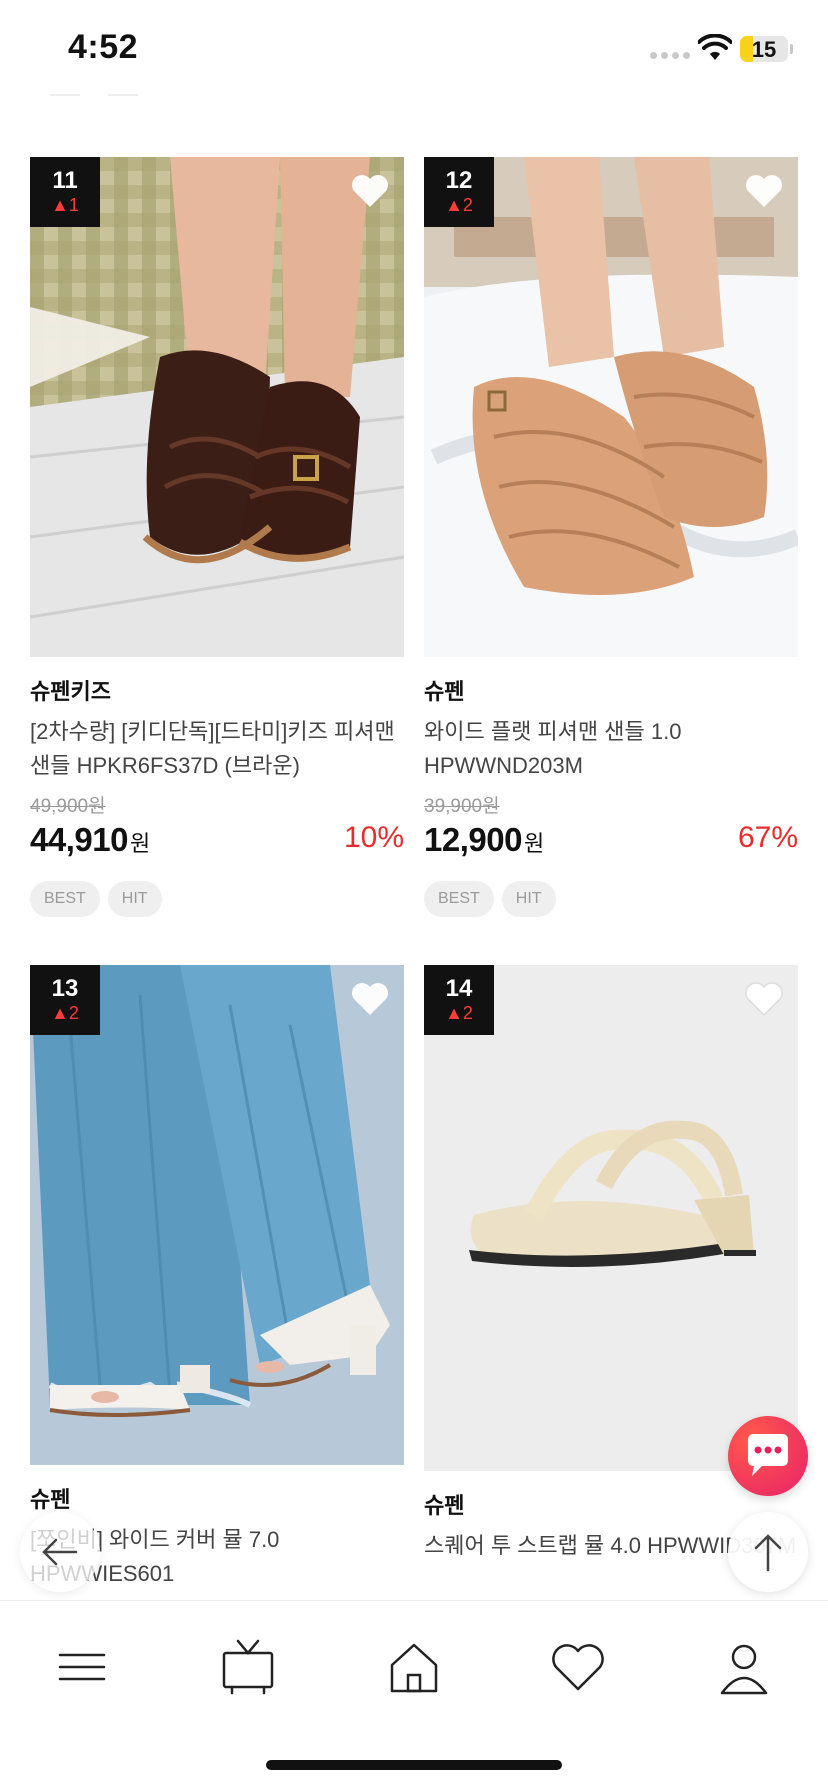  I want to click on product-image: 12 ▲2, so click(611, 407).